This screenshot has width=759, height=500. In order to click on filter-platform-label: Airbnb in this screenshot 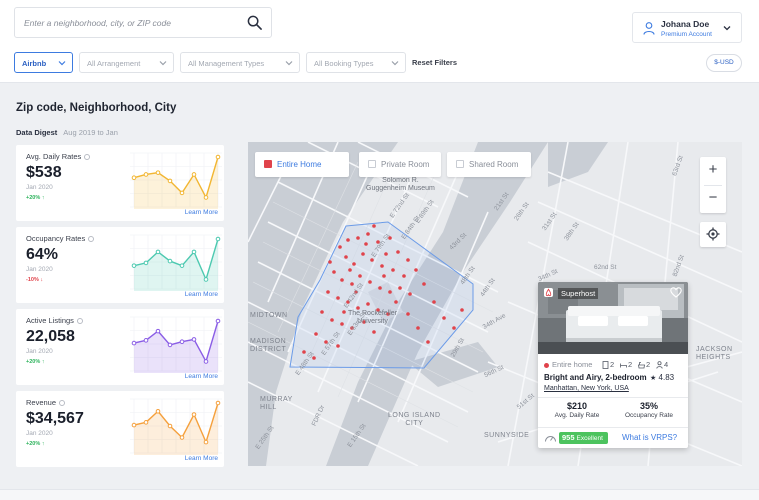, I will do `click(34, 63)`.